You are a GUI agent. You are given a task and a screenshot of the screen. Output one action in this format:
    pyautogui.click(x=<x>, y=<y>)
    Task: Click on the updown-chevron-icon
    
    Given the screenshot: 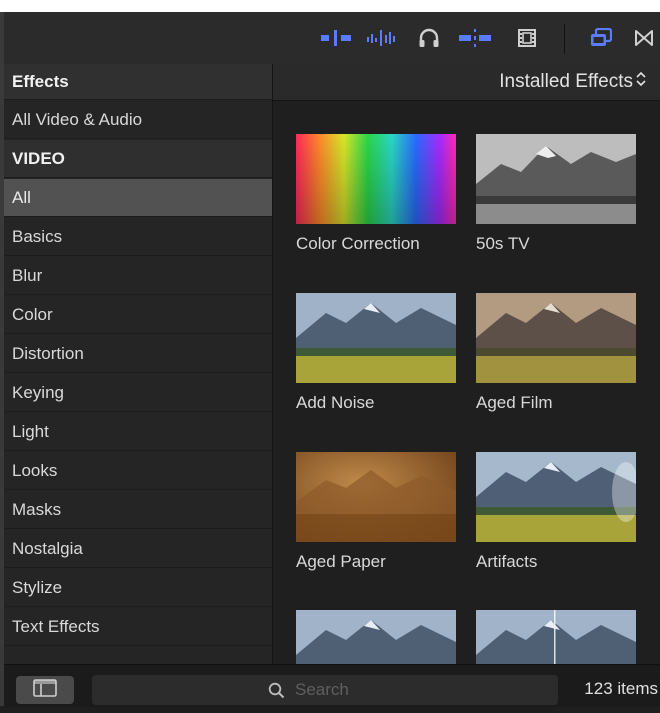 What is the action you would take?
    pyautogui.click(x=641, y=82)
    